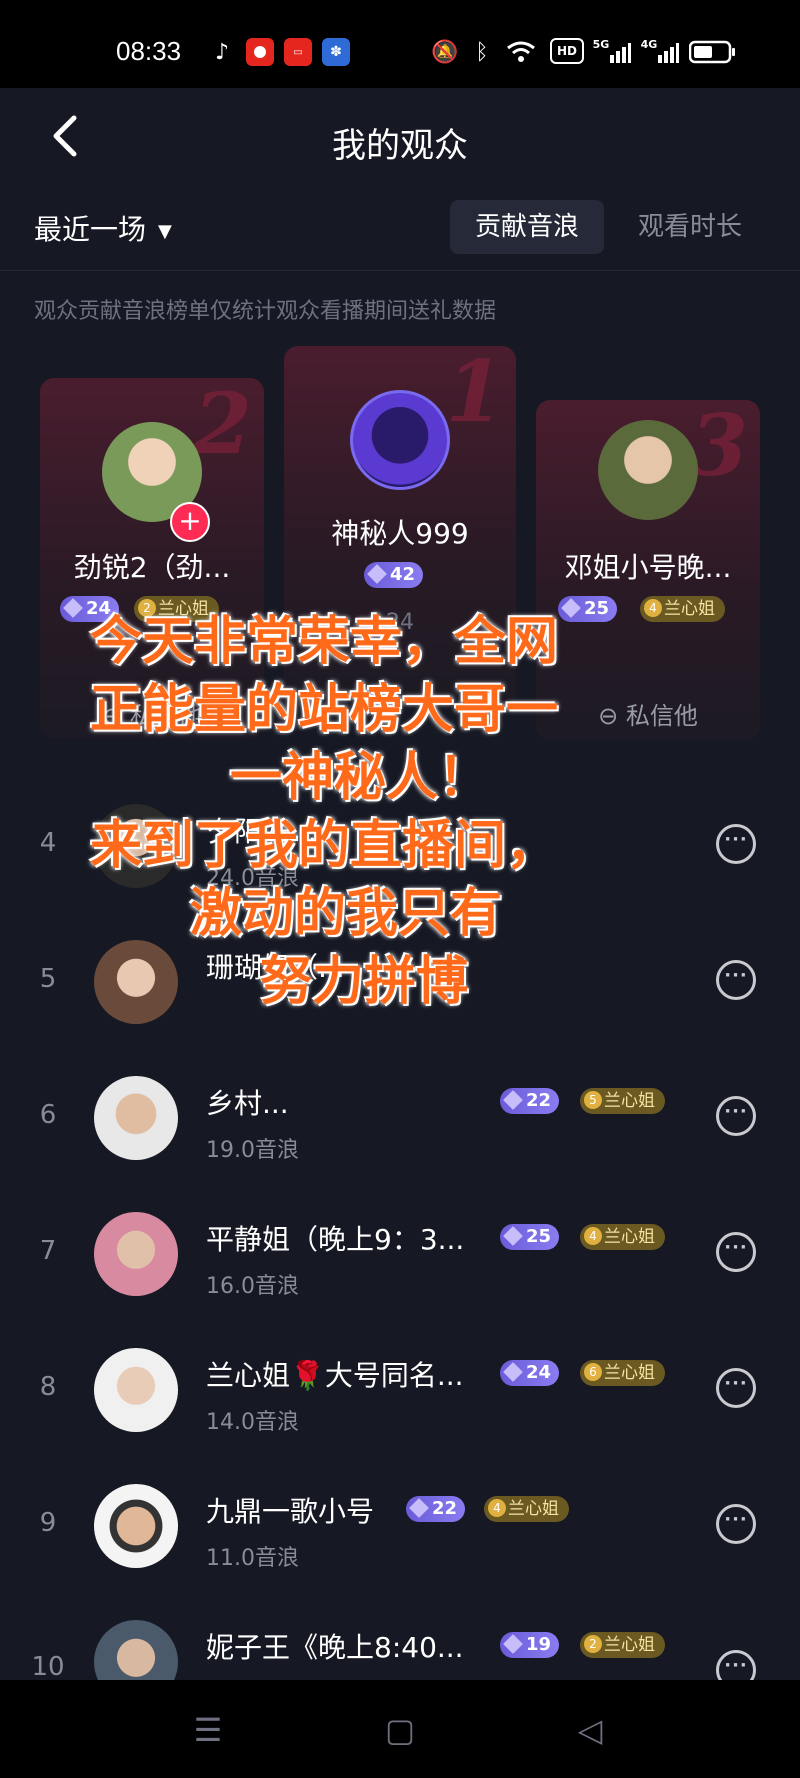 This screenshot has width=800, height=1778. Describe the element at coordinates (222, 52) in the screenshot. I see `tiktok-icon: ♪` at that location.